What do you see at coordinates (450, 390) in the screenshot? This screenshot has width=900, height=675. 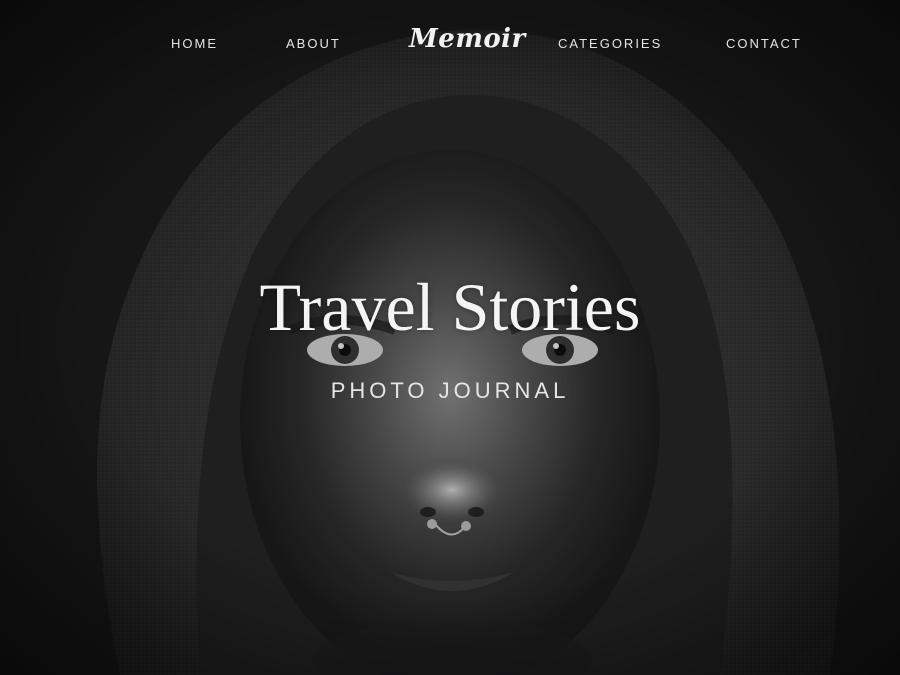 I see `hero-subtitle: PHOTO JOURNAL` at bounding box center [450, 390].